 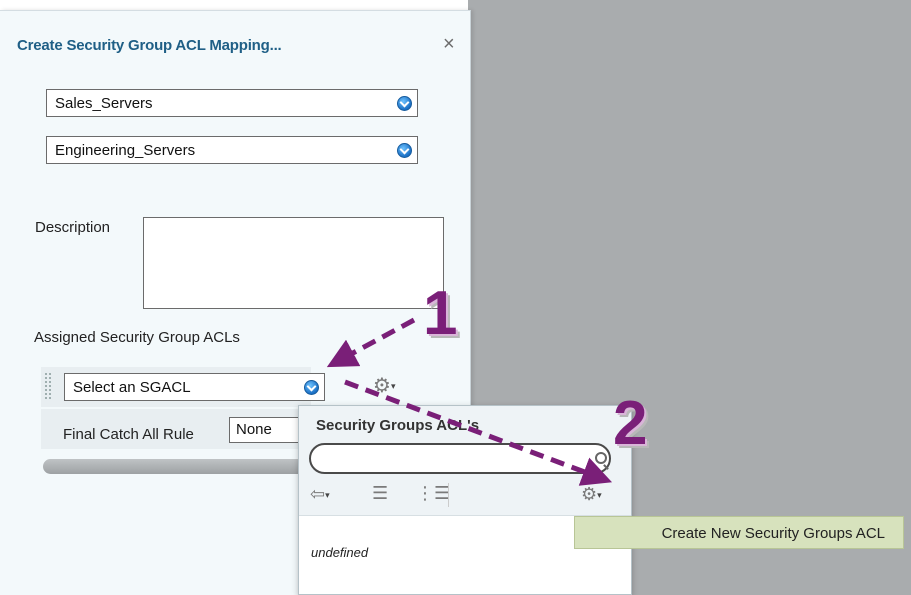 What do you see at coordinates (327, 494) in the screenshot?
I see `back-caret: ▾` at bounding box center [327, 494].